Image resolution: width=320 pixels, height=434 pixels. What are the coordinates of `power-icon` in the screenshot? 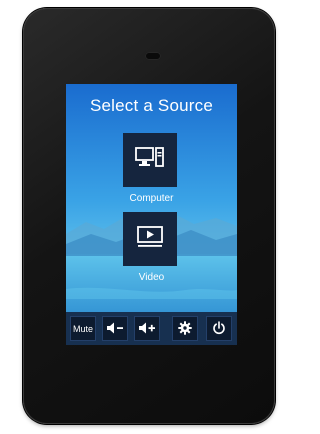 It's located at (219, 328).